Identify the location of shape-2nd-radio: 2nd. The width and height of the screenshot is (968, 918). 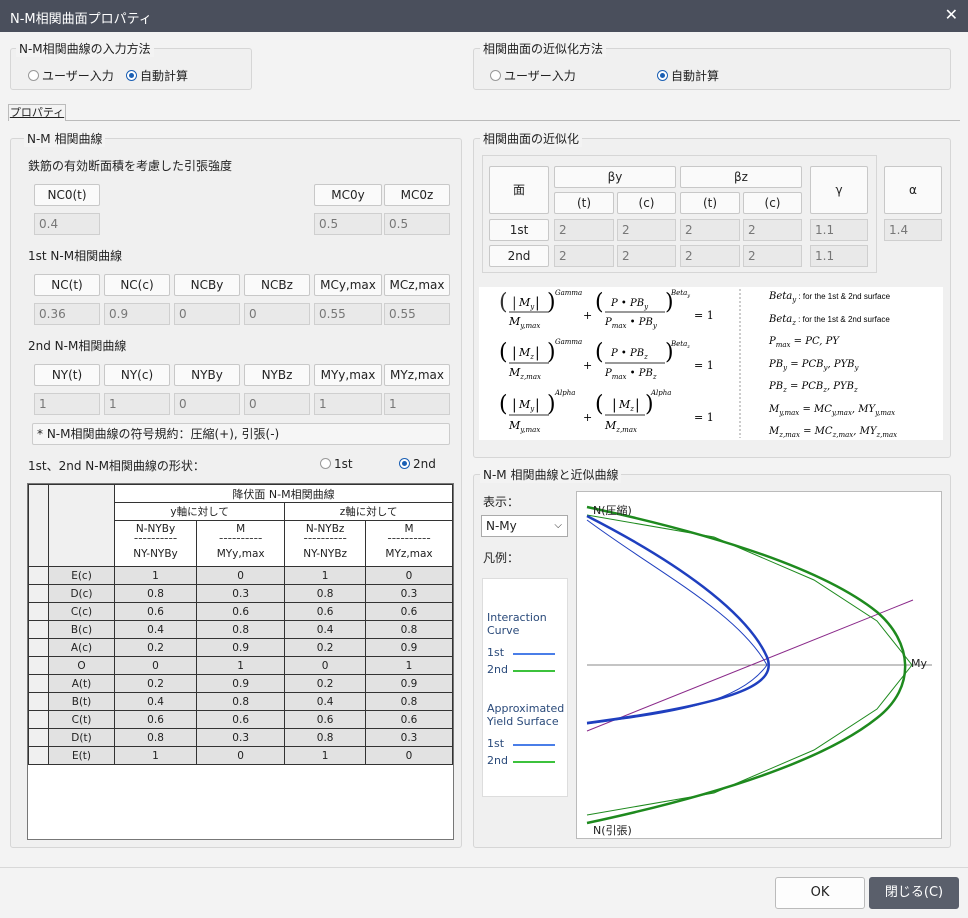
(417, 464).